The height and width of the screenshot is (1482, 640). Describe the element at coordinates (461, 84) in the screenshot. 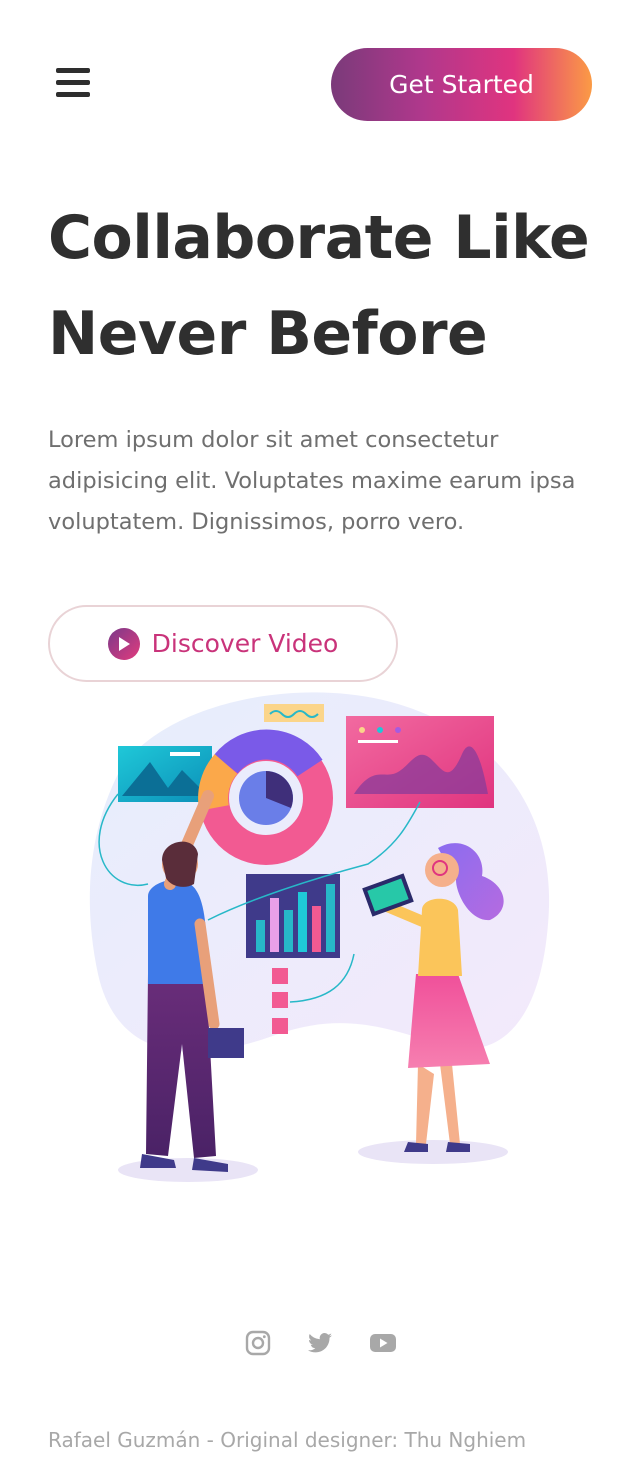

I see `get-started-button: Get Started` at that location.